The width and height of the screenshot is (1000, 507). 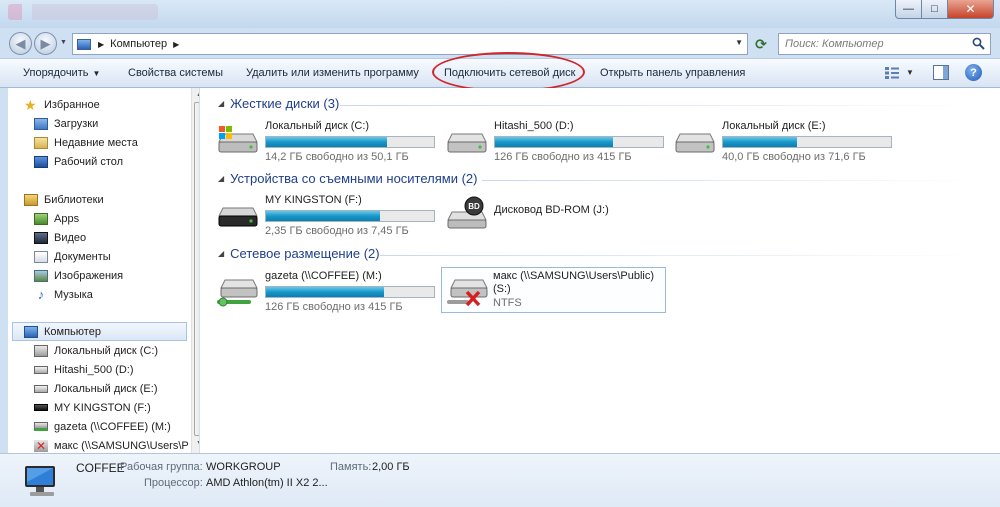 I want to click on organize-button: Упорядочить ▼, so click(x=61, y=73).